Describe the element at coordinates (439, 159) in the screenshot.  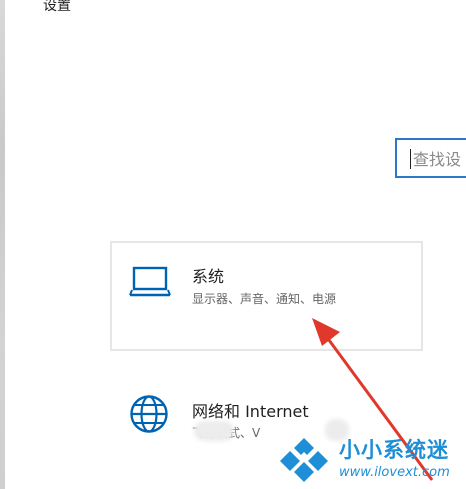
I see `search-input` at that location.